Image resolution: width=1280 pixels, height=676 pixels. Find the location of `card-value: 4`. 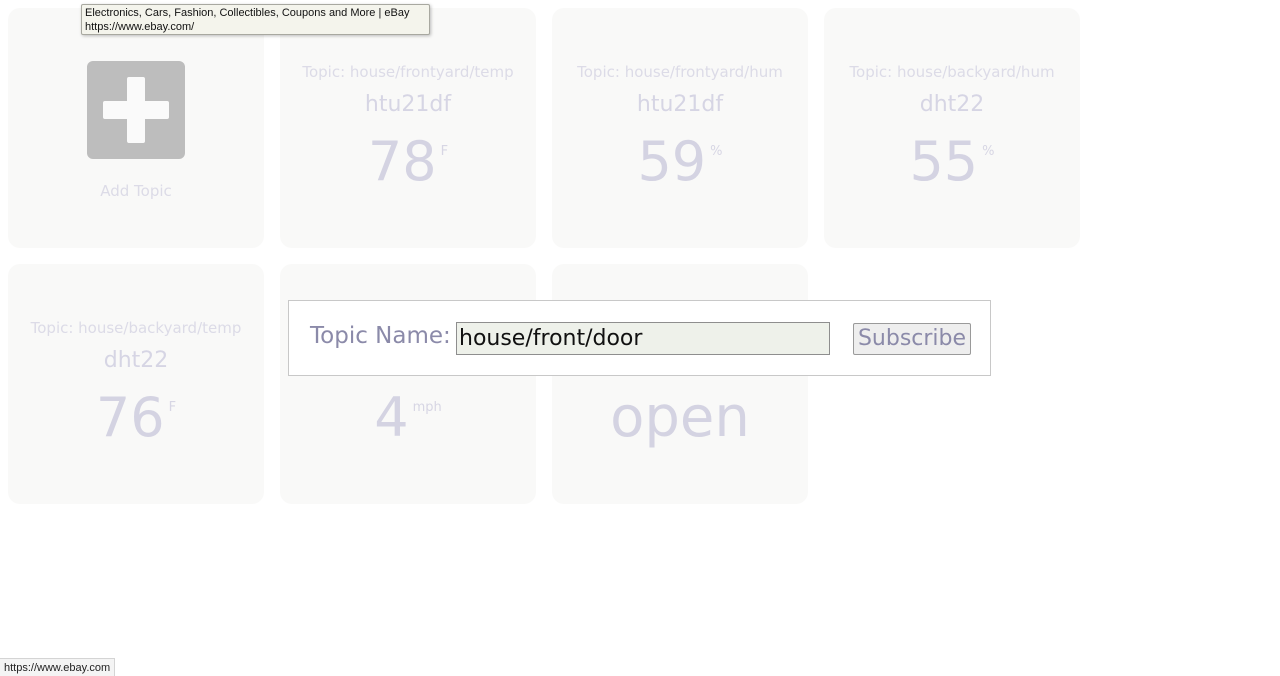

card-value: 4 is located at coordinates (391, 417).